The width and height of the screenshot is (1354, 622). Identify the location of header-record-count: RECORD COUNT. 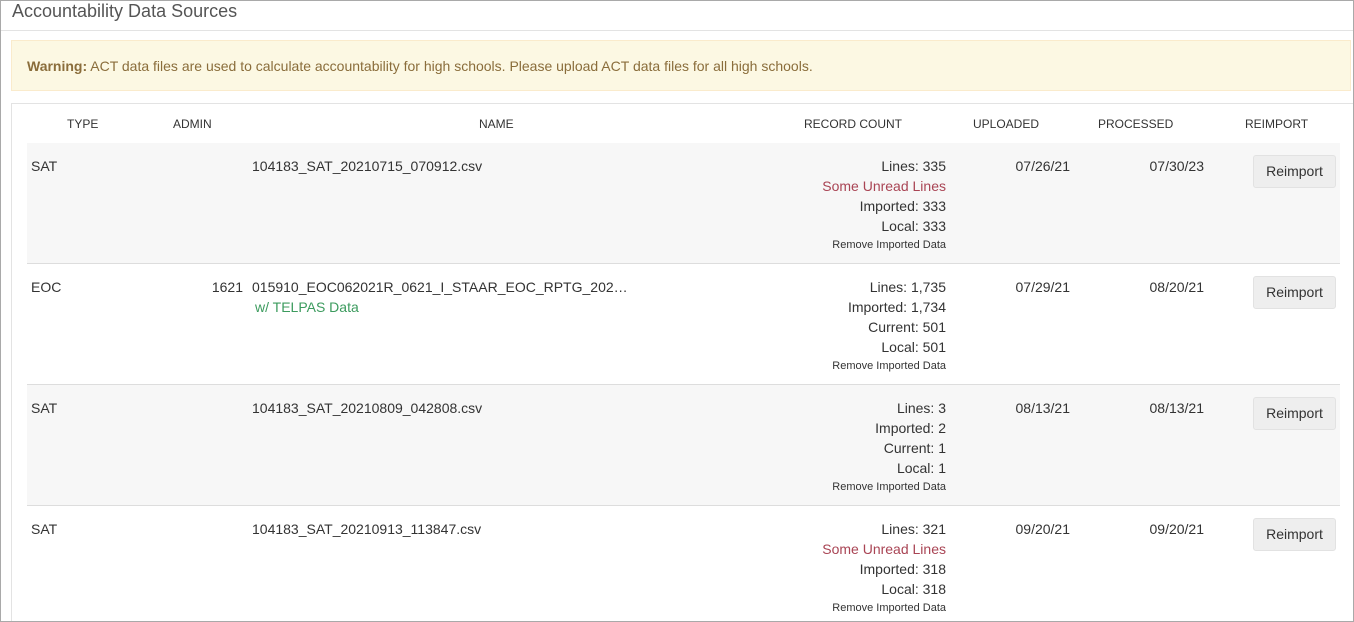
(853, 124).